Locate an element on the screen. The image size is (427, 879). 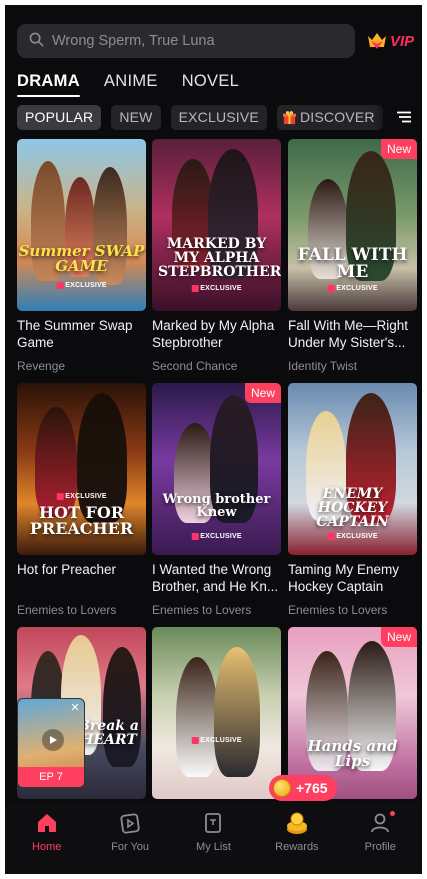
card-title: Hot for Preacher is located at coordinates (67, 569).